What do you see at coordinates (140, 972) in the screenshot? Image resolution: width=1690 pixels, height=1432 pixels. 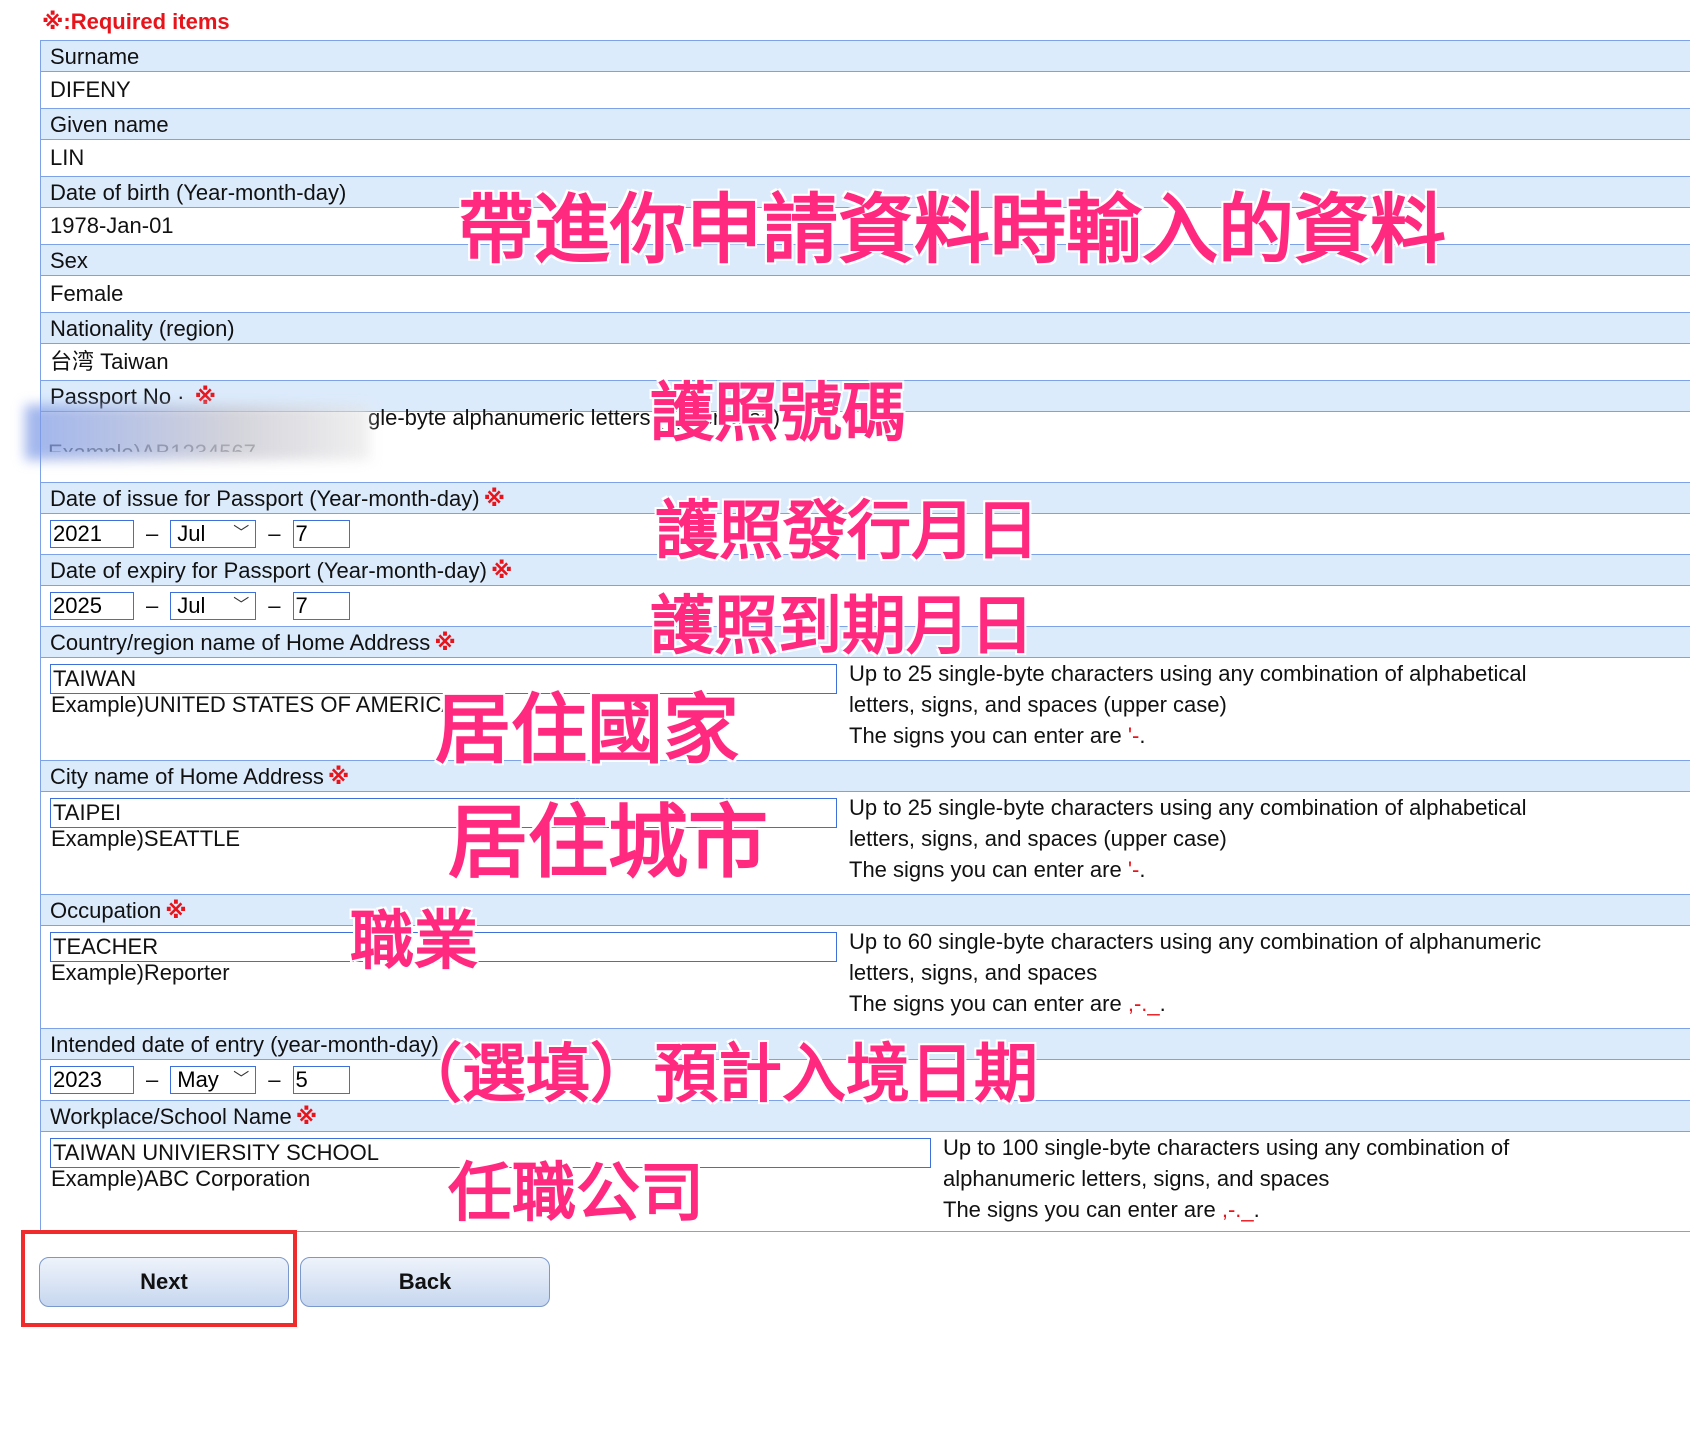 I see `occupation-example: Example)Reporter` at bounding box center [140, 972].